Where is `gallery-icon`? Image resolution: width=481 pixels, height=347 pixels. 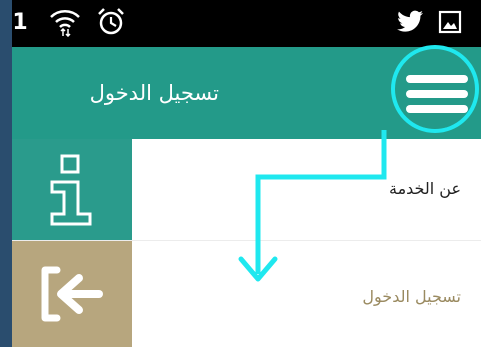
gallery-icon is located at coordinates (450, 22).